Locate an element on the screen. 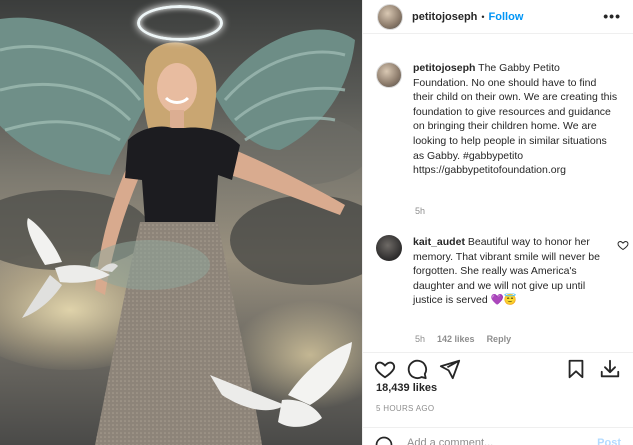 The width and height of the screenshot is (633, 445). download-icon is located at coordinates (610, 369).